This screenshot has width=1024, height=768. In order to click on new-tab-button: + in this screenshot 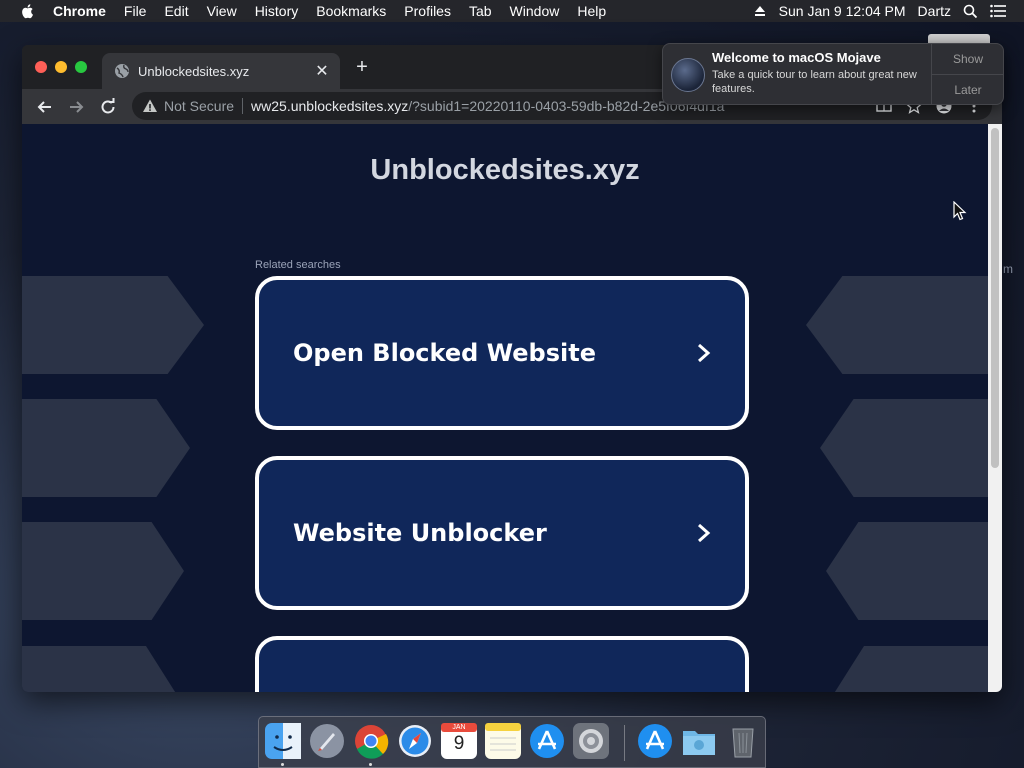, I will do `click(362, 67)`.